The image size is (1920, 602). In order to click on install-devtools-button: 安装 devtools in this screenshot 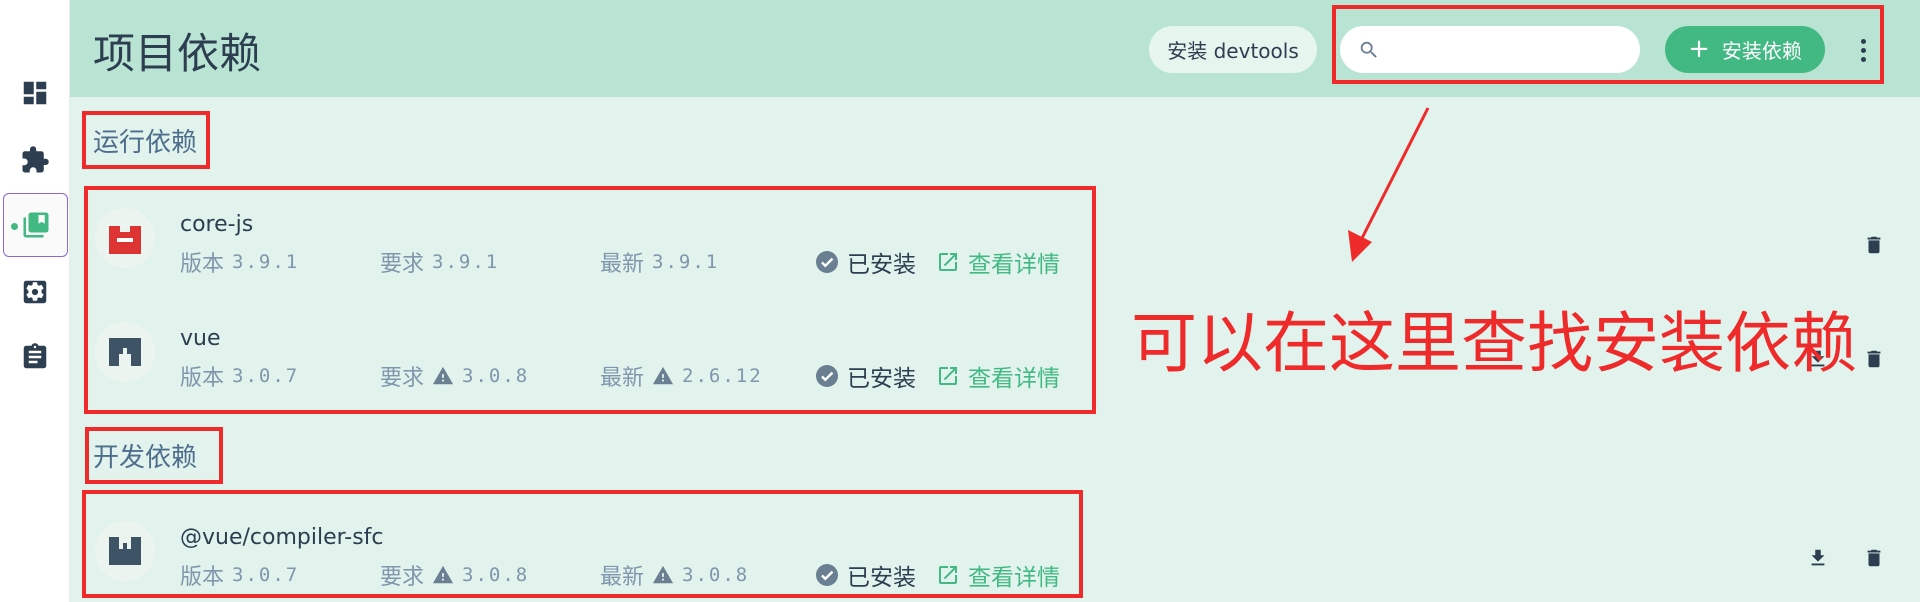, I will do `click(1233, 49)`.